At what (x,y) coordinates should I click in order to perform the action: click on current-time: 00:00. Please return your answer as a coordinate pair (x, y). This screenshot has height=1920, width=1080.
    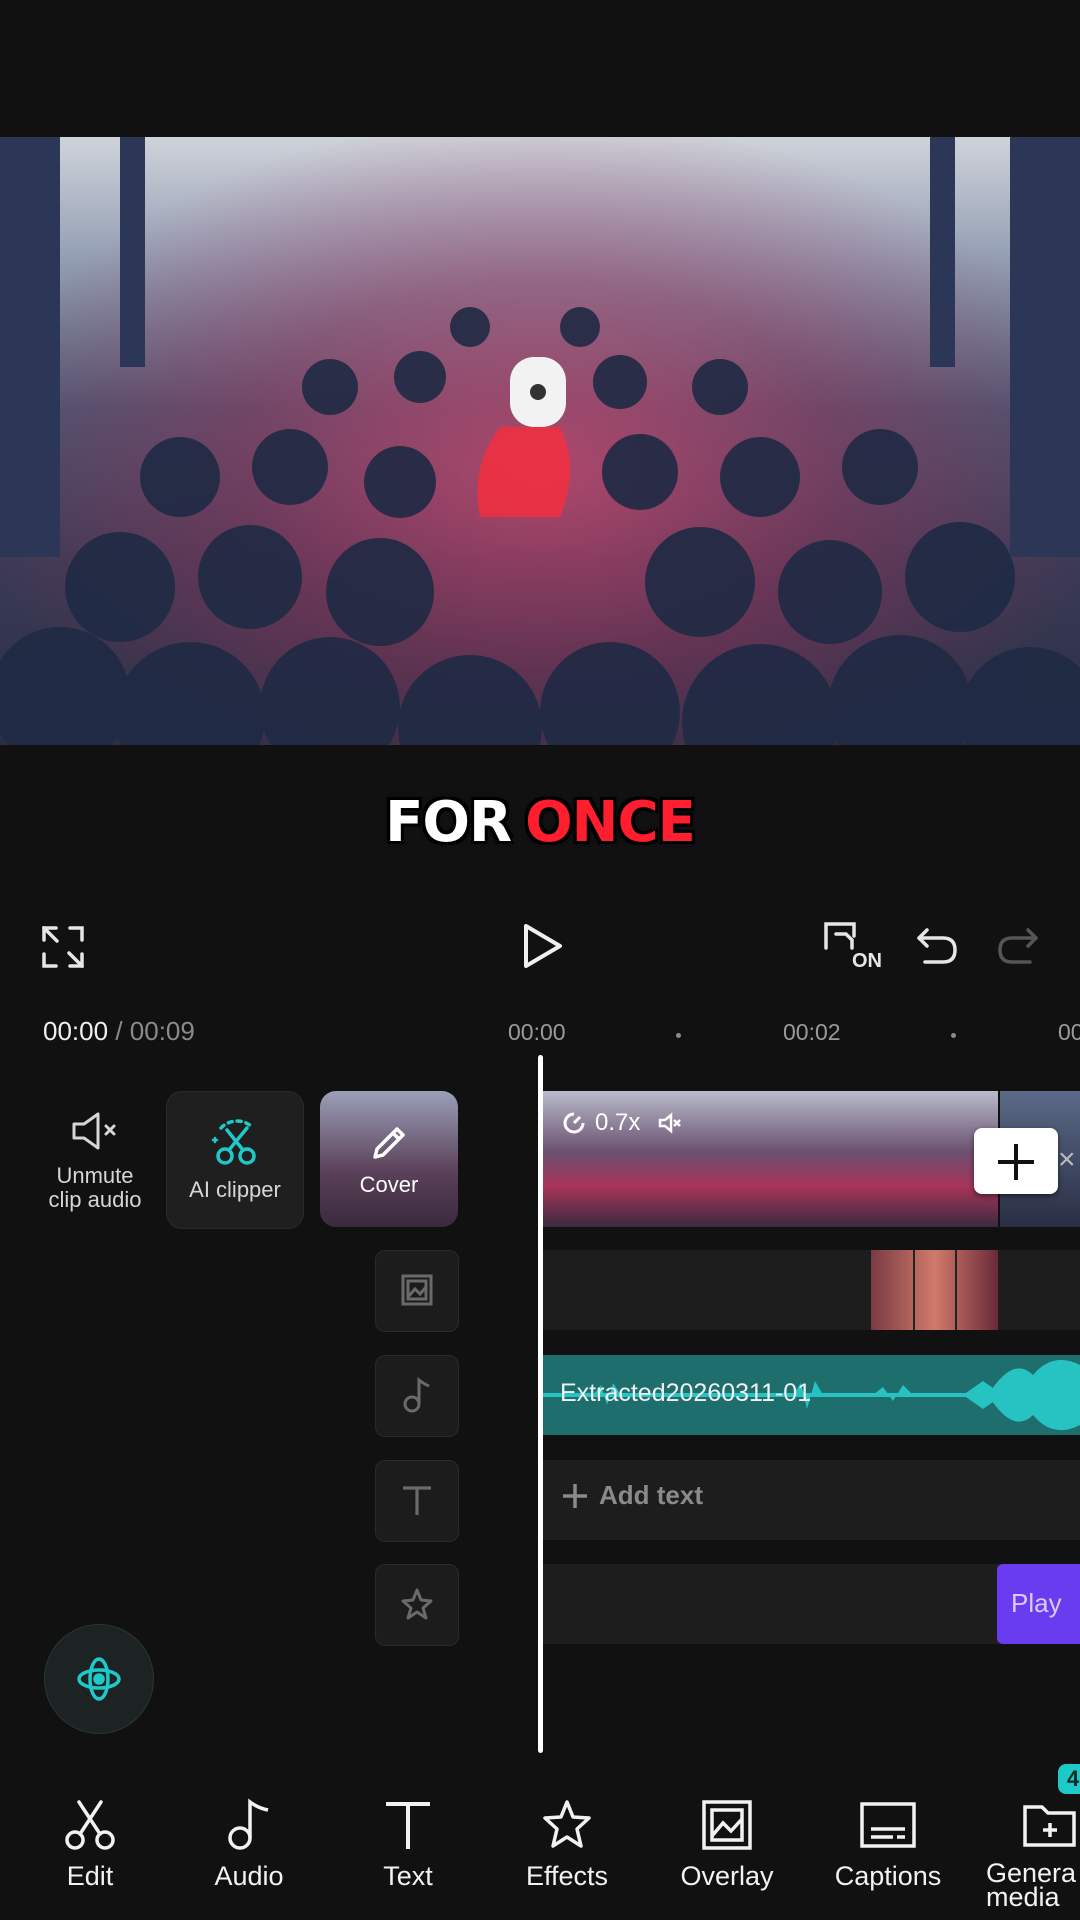
    Looking at the image, I should click on (76, 1031).